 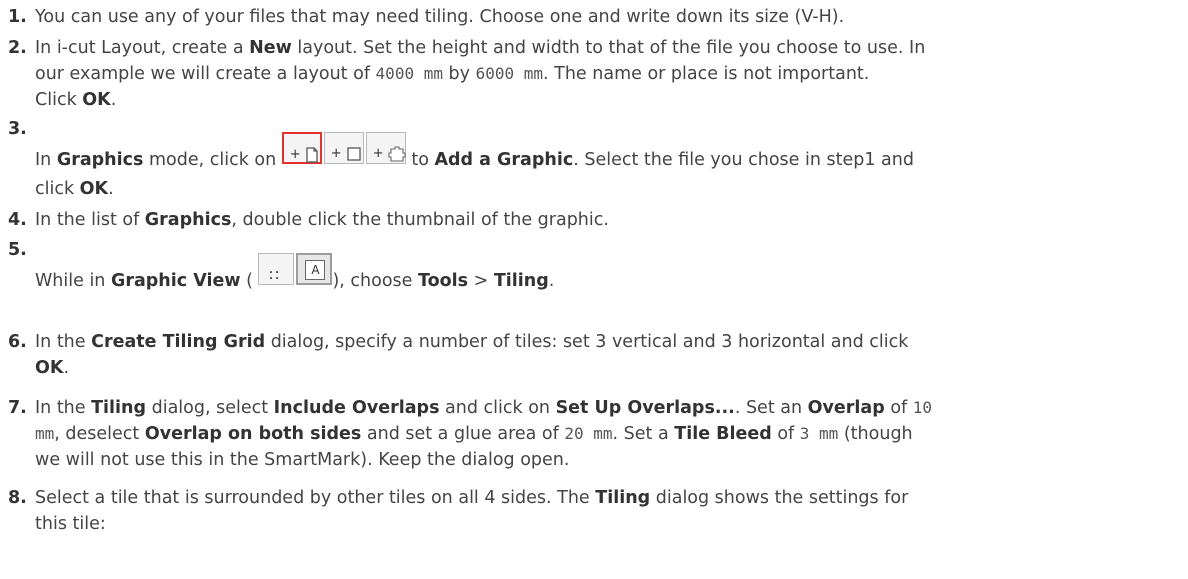 What do you see at coordinates (17, 342) in the screenshot?
I see `step-number: 6.` at bounding box center [17, 342].